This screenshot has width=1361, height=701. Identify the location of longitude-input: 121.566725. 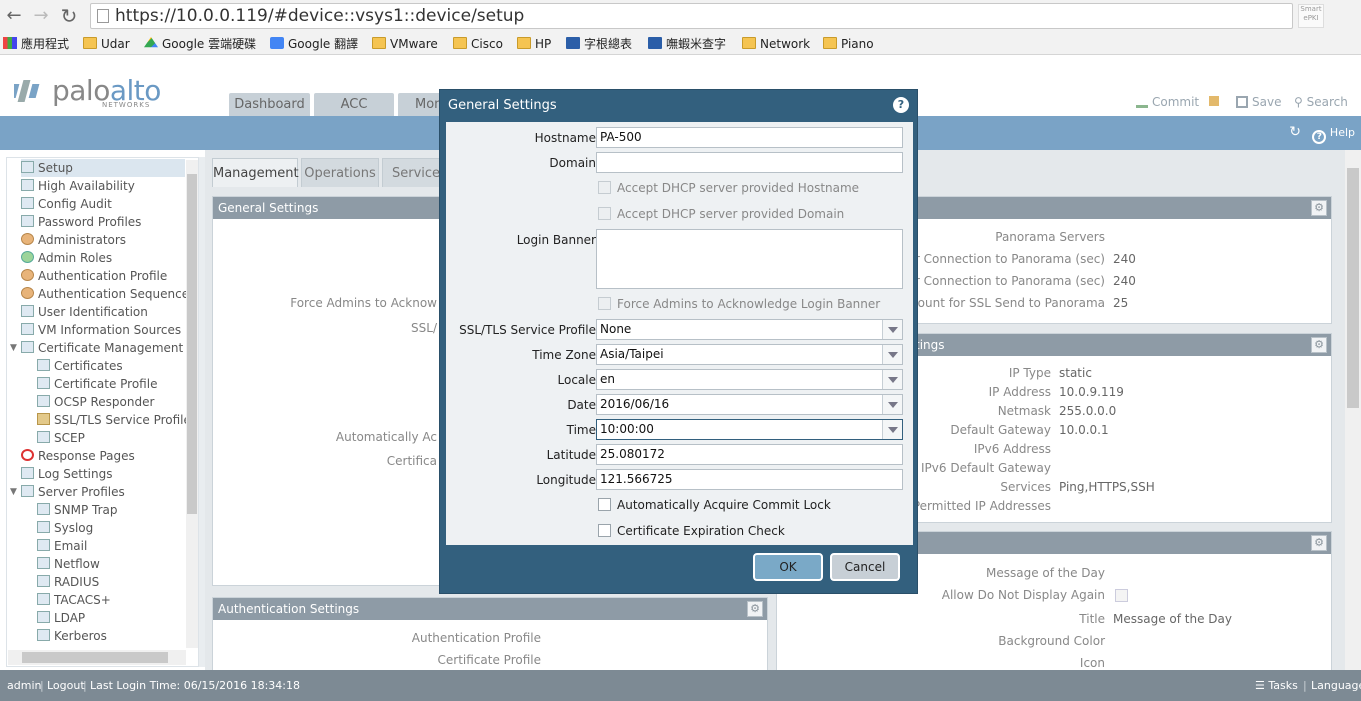
(749, 479).